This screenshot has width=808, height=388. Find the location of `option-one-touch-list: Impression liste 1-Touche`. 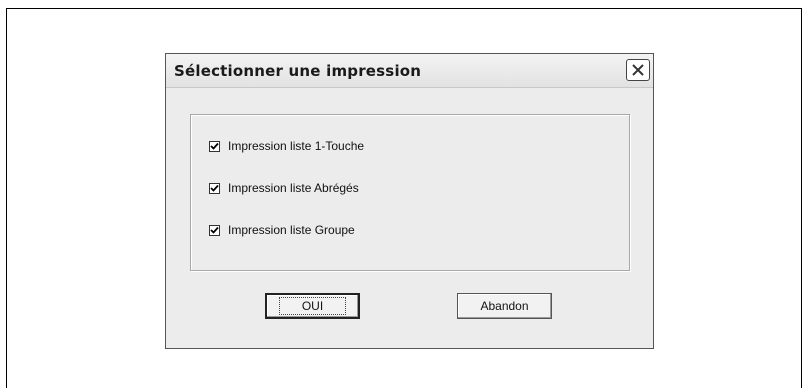

option-one-touch-list: Impression liste 1-Touche is located at coordinates (286, 146).